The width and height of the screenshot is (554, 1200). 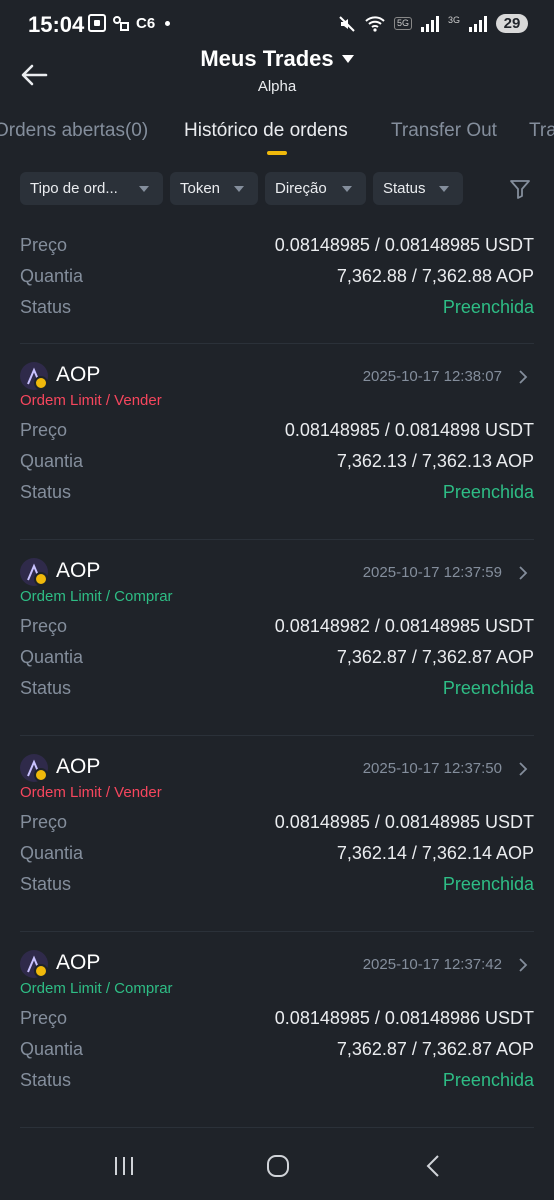 What do you see at coordinates (432, 376) in the screenshot?
I see `order-time: 2025-10-17 12:38:07` at bounding box center [432, 376].